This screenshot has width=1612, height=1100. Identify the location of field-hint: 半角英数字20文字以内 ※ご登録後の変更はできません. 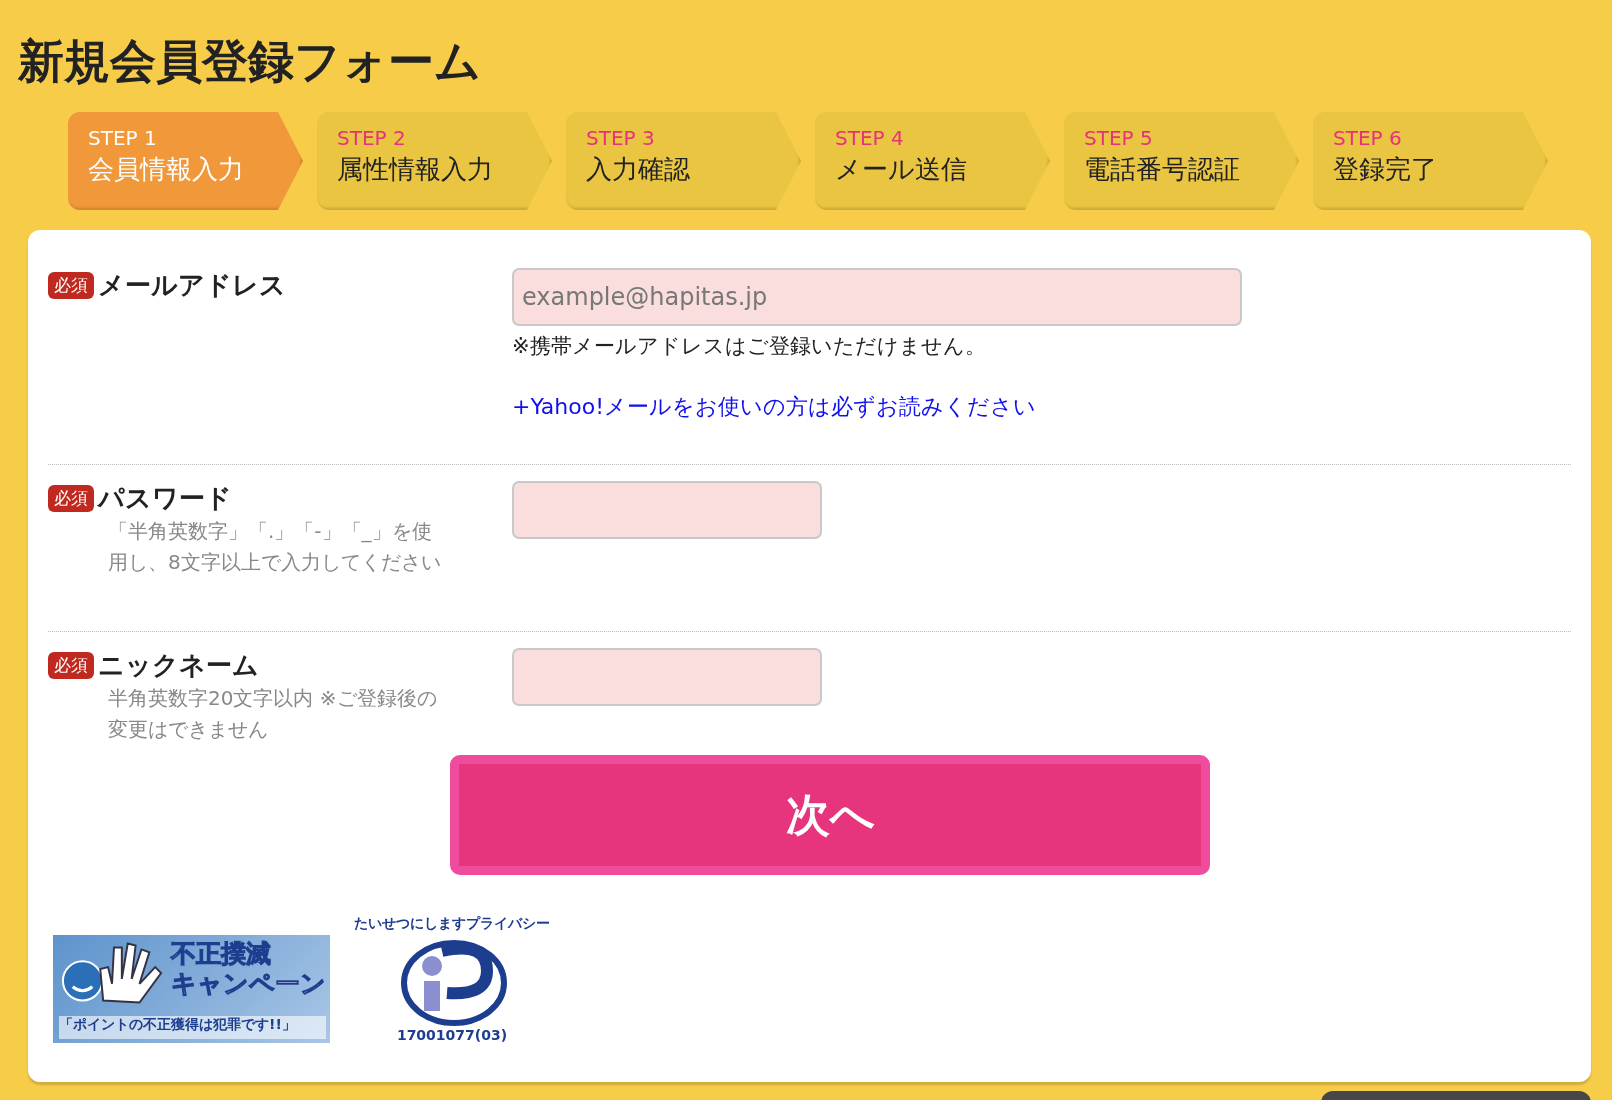
(273, 714).